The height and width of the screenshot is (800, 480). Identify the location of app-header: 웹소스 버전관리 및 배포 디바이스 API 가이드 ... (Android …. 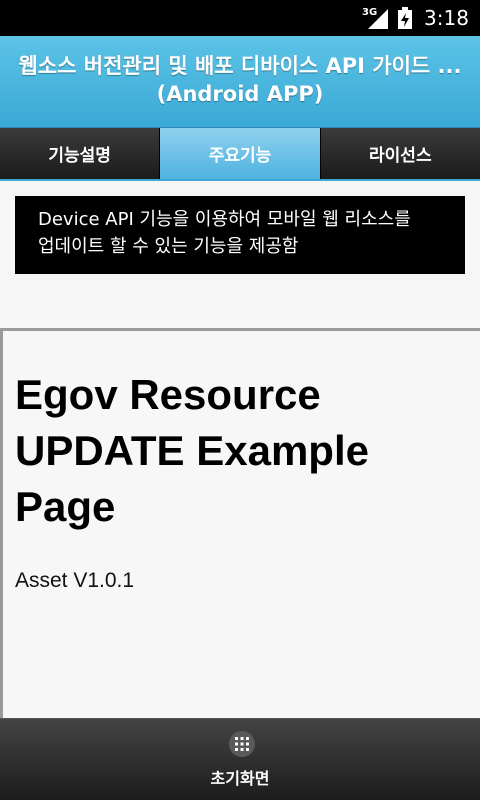
(240, 82).